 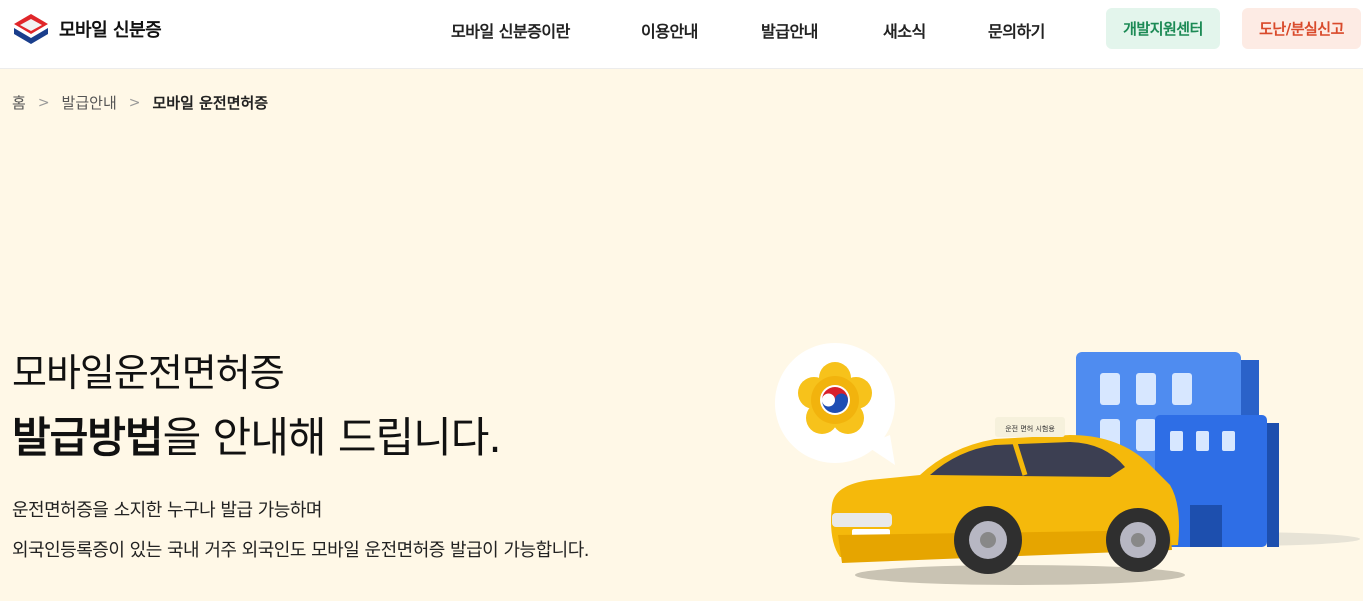 I want to click on breadcrumb-current: 모바일 운전면허증, so click(x=210, y=103).